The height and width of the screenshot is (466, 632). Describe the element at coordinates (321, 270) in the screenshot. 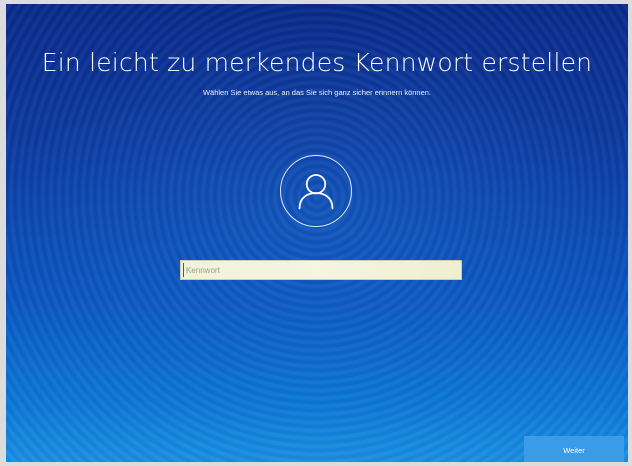

I see `password-input` at that location.